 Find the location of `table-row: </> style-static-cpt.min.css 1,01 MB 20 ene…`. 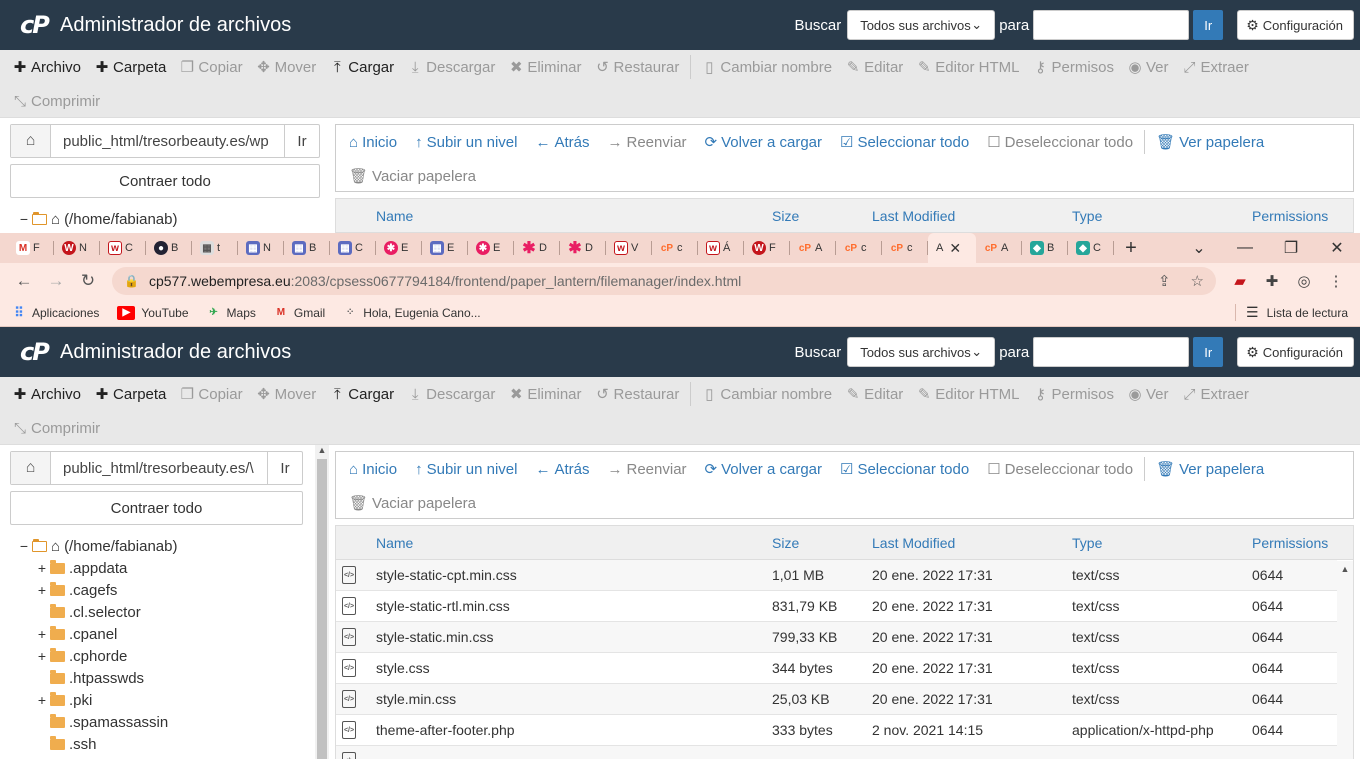

table-row: </> style-static-cpt.min.css 1,01 MB 20 ene… is located at coordinates (836, 575).